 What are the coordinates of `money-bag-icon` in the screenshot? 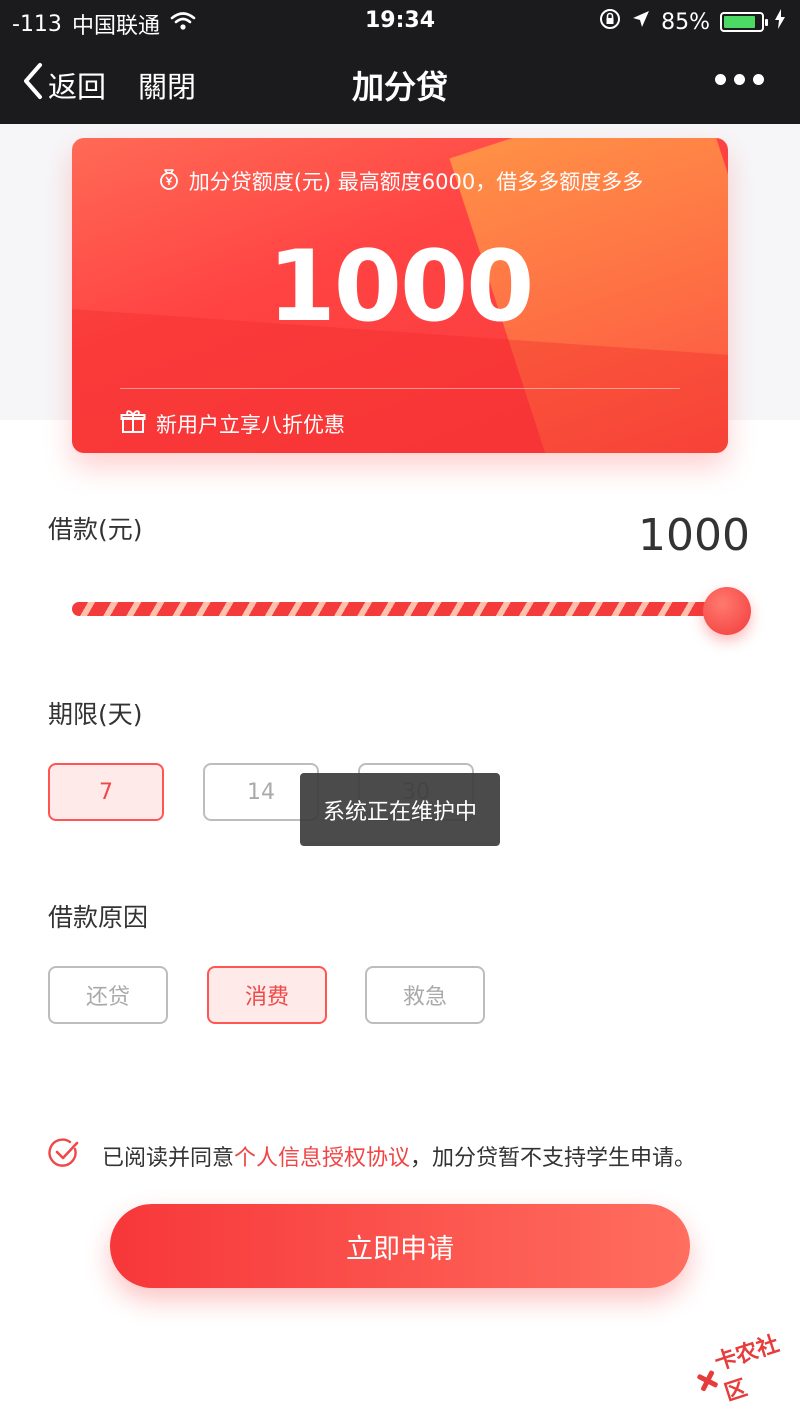 It's located at (169, 181).